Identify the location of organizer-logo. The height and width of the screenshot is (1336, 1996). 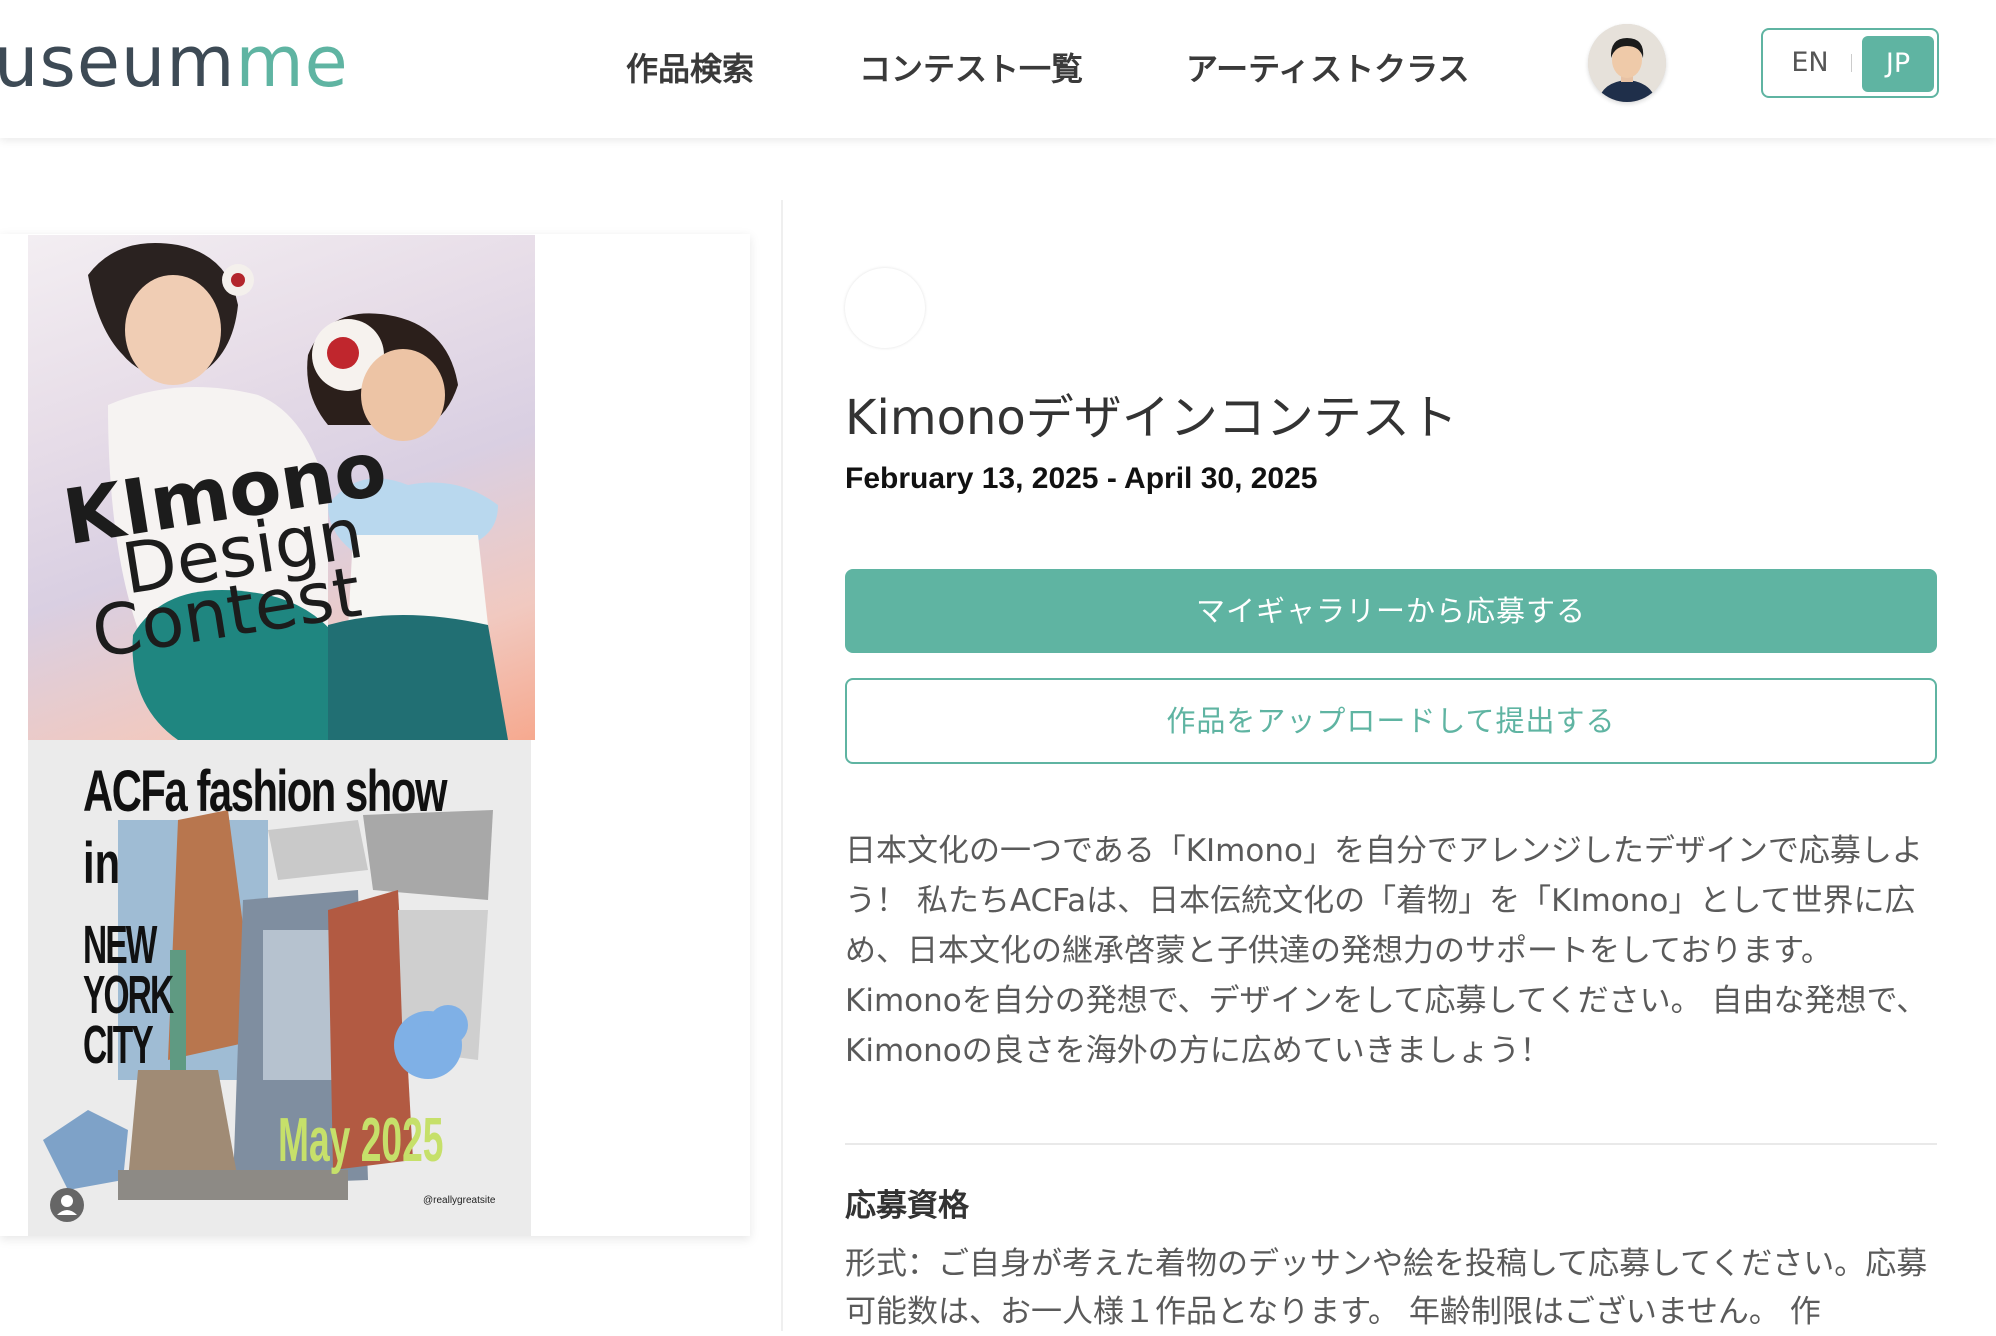
(885, 308).